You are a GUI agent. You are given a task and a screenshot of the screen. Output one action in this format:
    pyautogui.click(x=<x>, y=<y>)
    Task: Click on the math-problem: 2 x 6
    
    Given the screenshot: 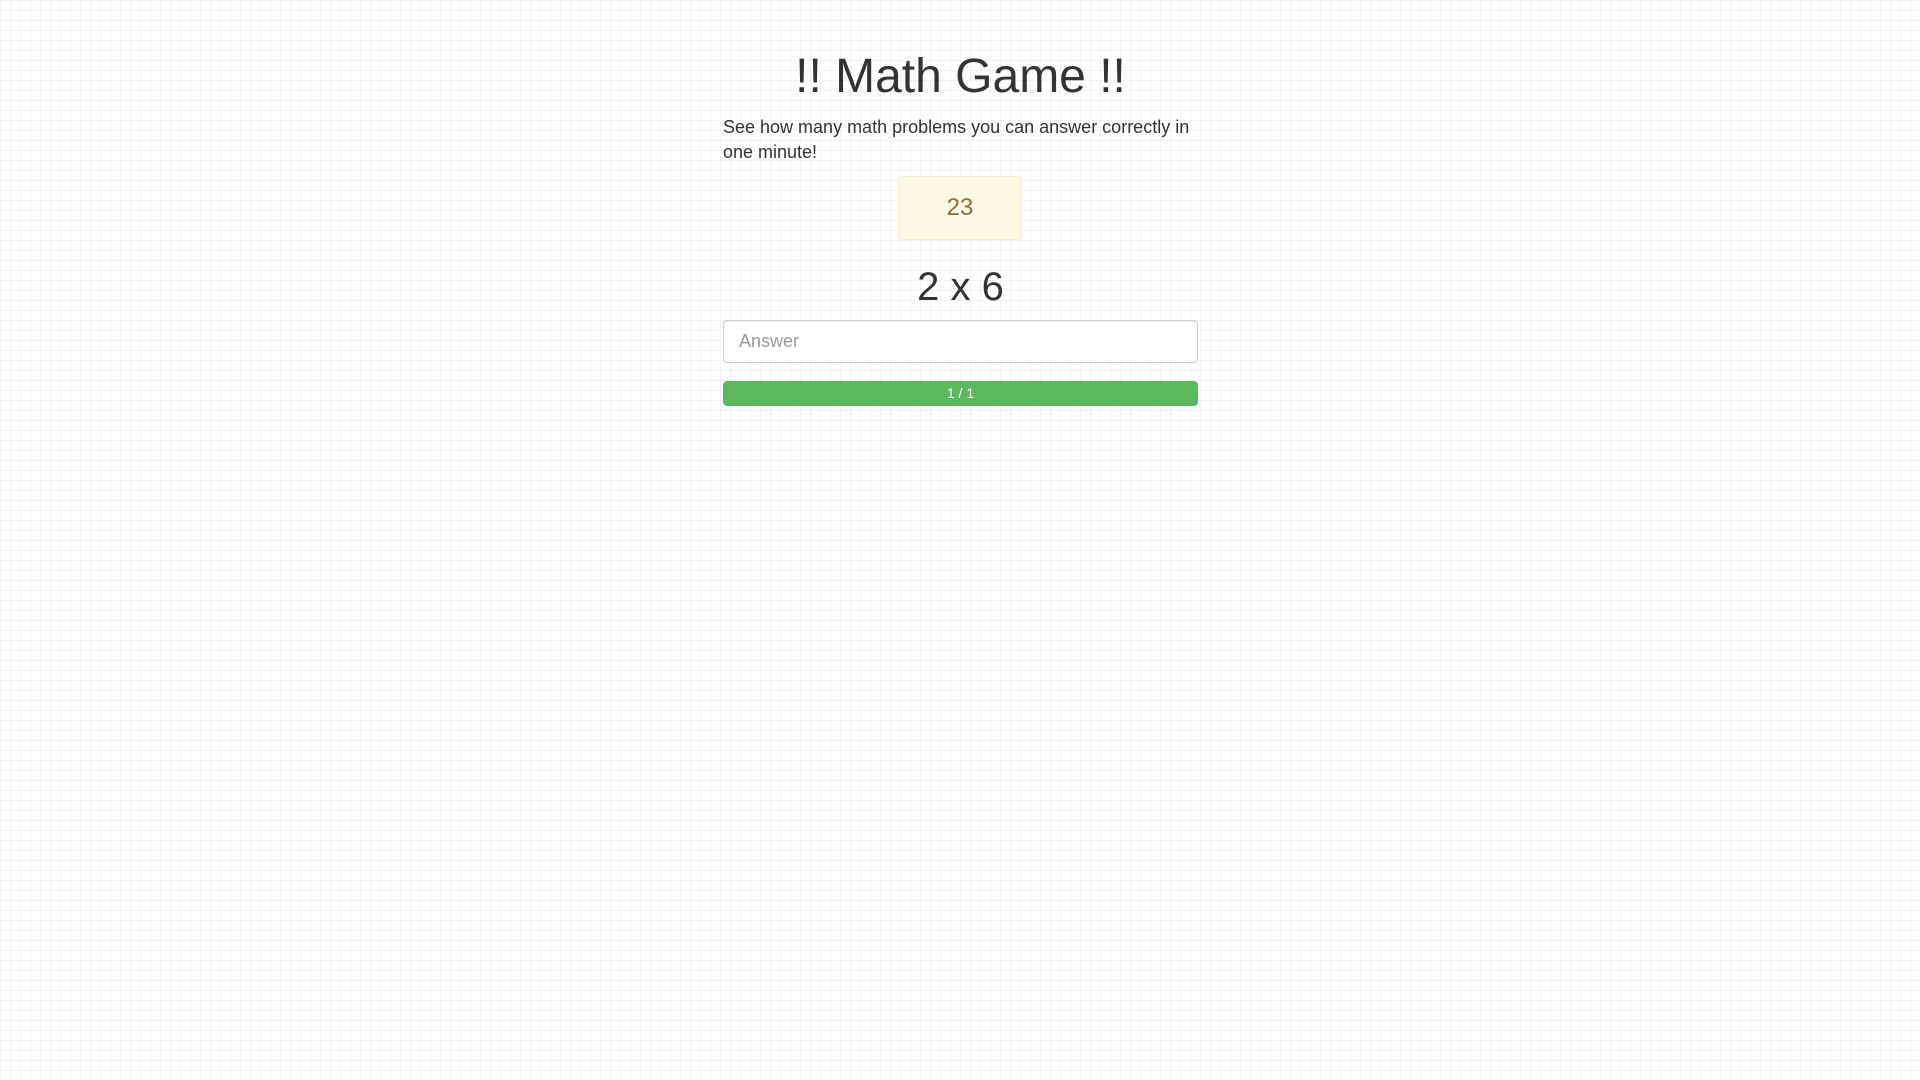 What is the action you would take?
    pyautogui.click(x=960, y=287)
    